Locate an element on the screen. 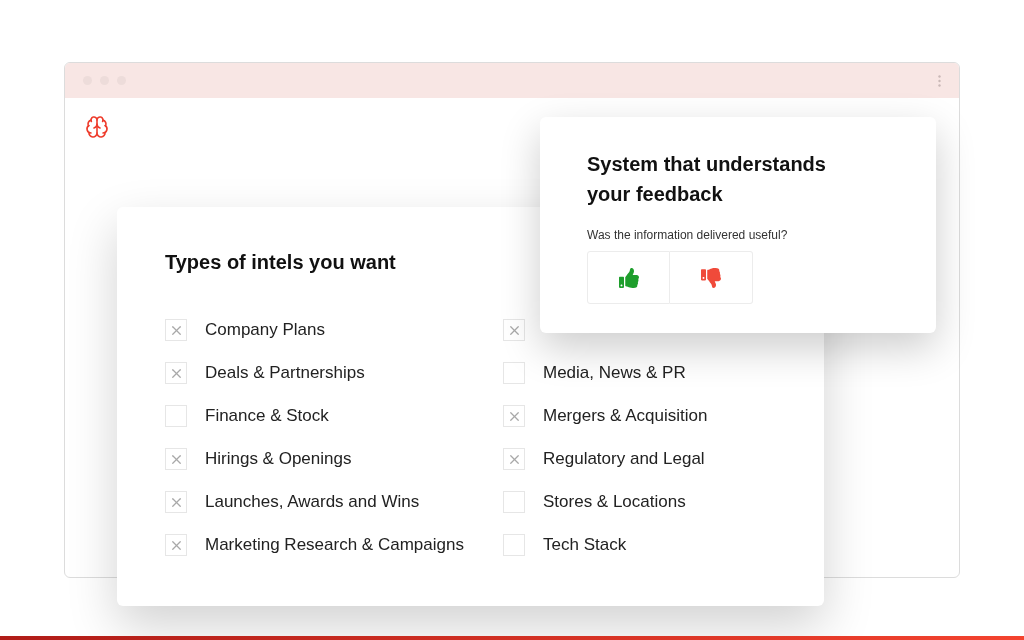  thumbs-up-icon is located at coordinates (628, 277).